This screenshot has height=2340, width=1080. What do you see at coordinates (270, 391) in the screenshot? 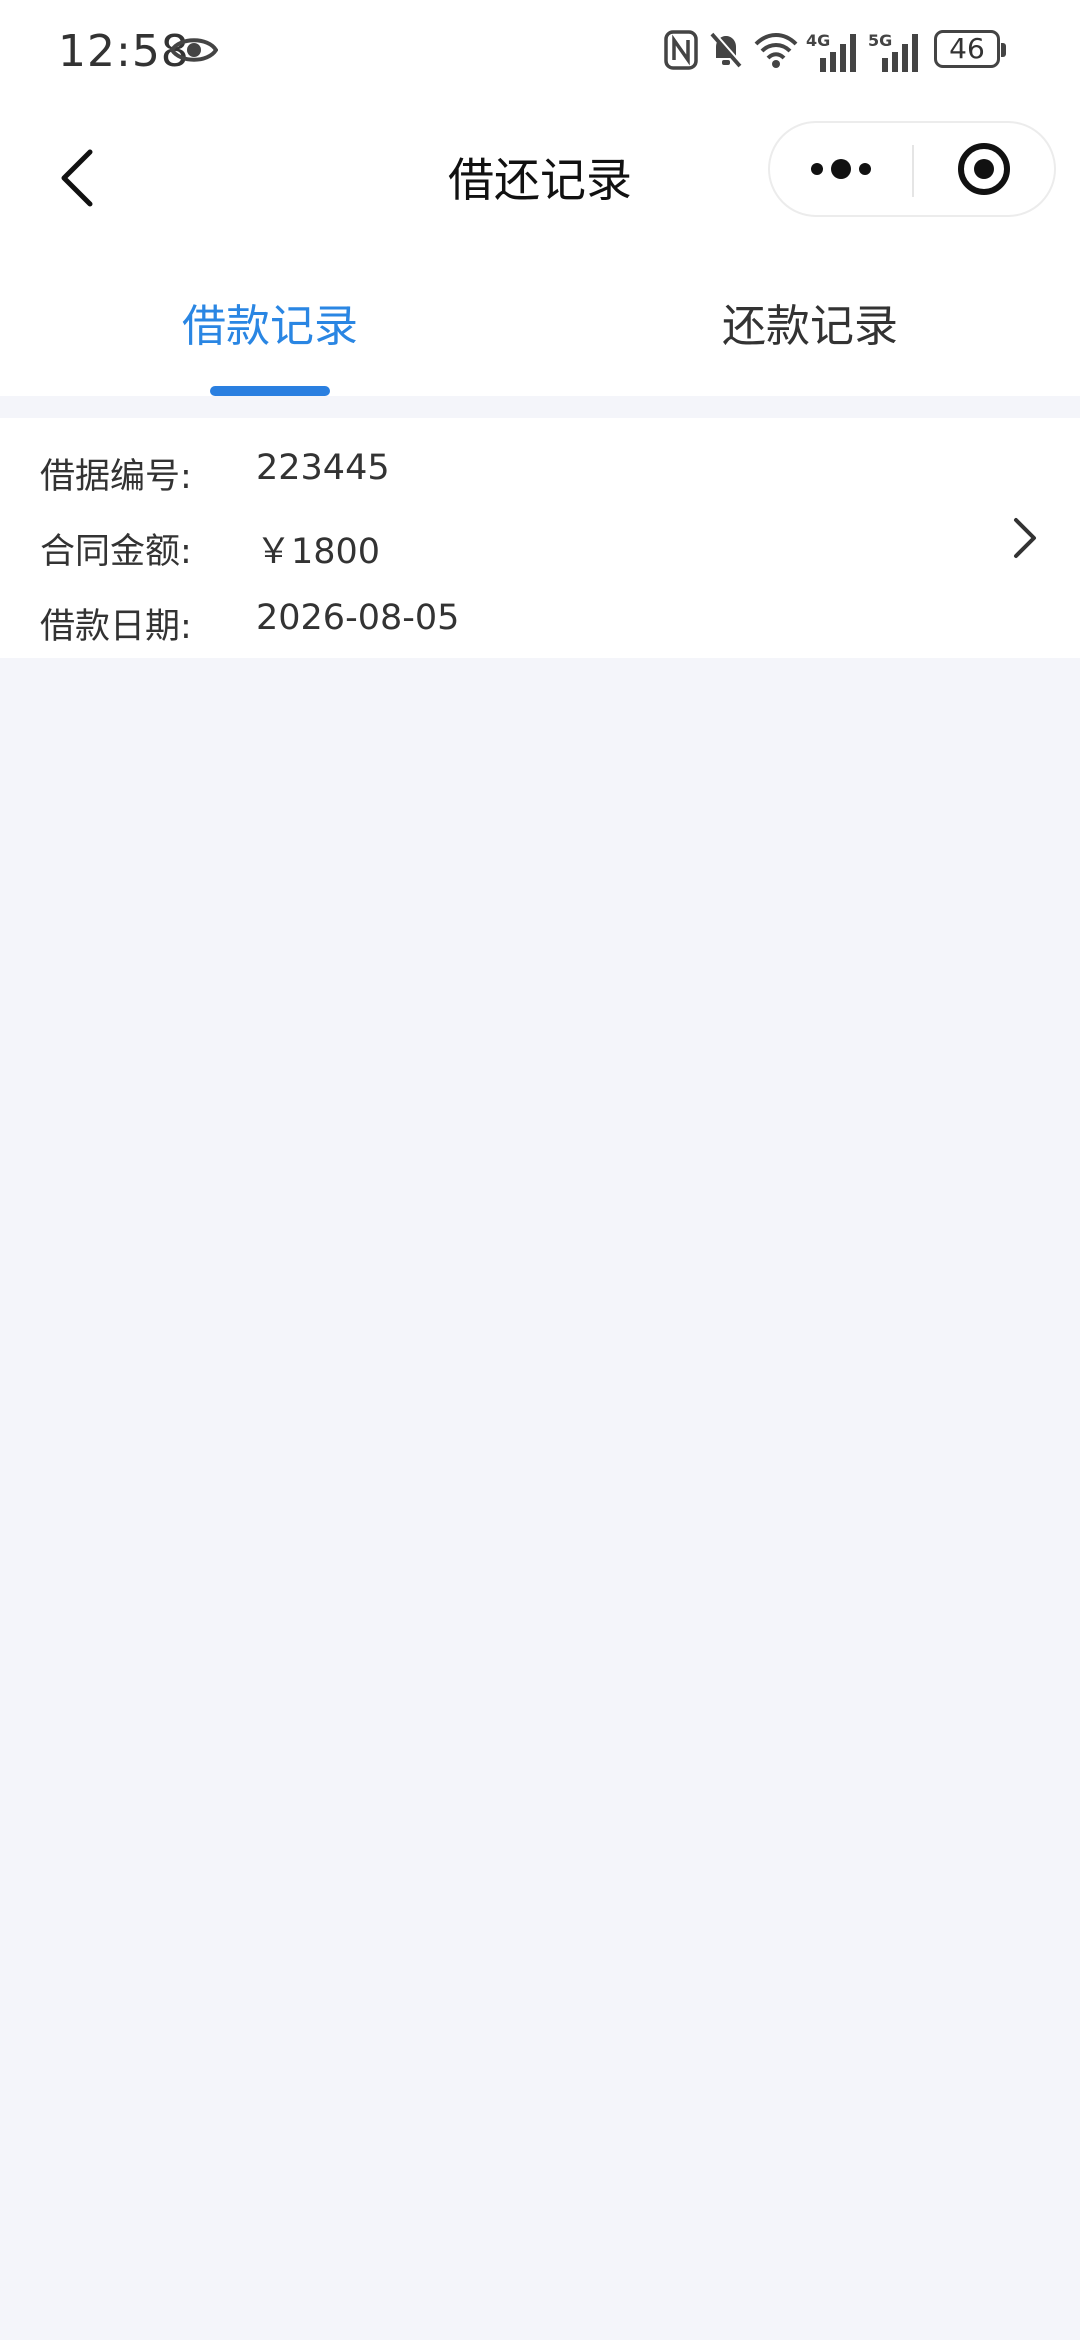
I see `active-tab-indicator` at bounding box center [270, 391].